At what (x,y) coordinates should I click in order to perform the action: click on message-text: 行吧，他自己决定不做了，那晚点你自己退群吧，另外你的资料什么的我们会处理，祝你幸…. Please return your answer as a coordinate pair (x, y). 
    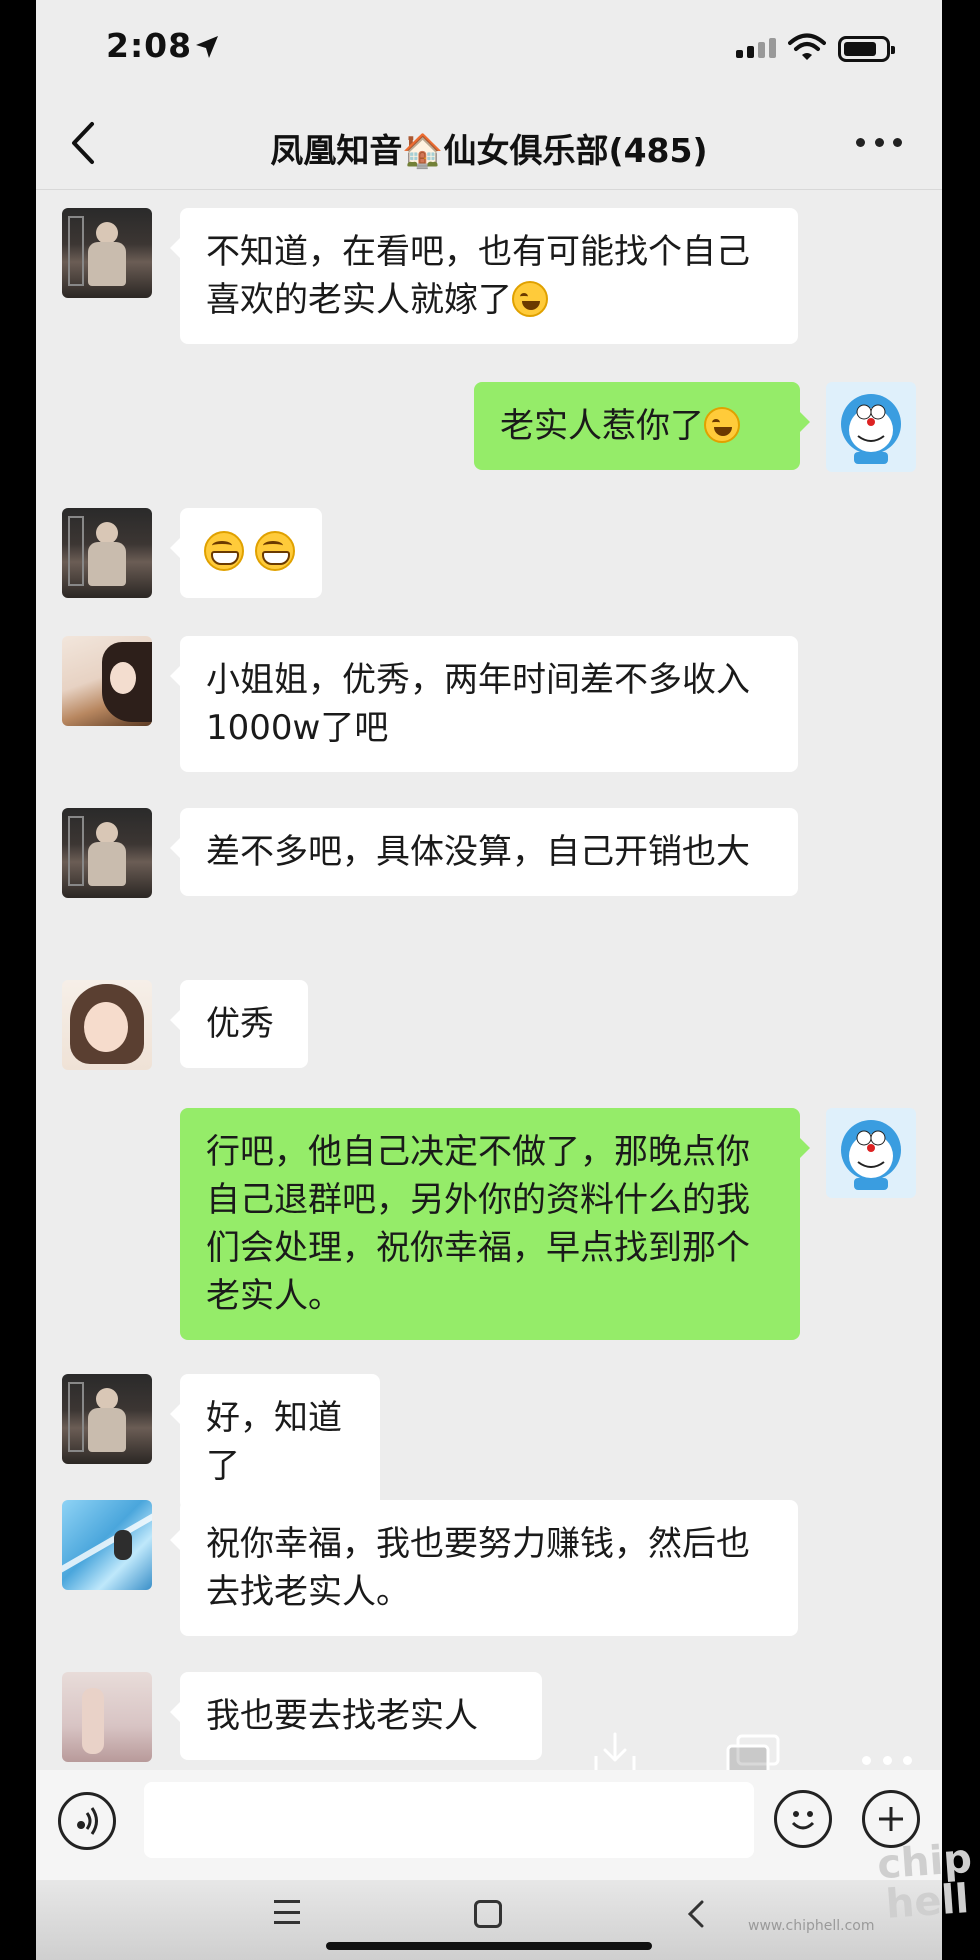
    Looking at the image, I should click on (478, 1224).